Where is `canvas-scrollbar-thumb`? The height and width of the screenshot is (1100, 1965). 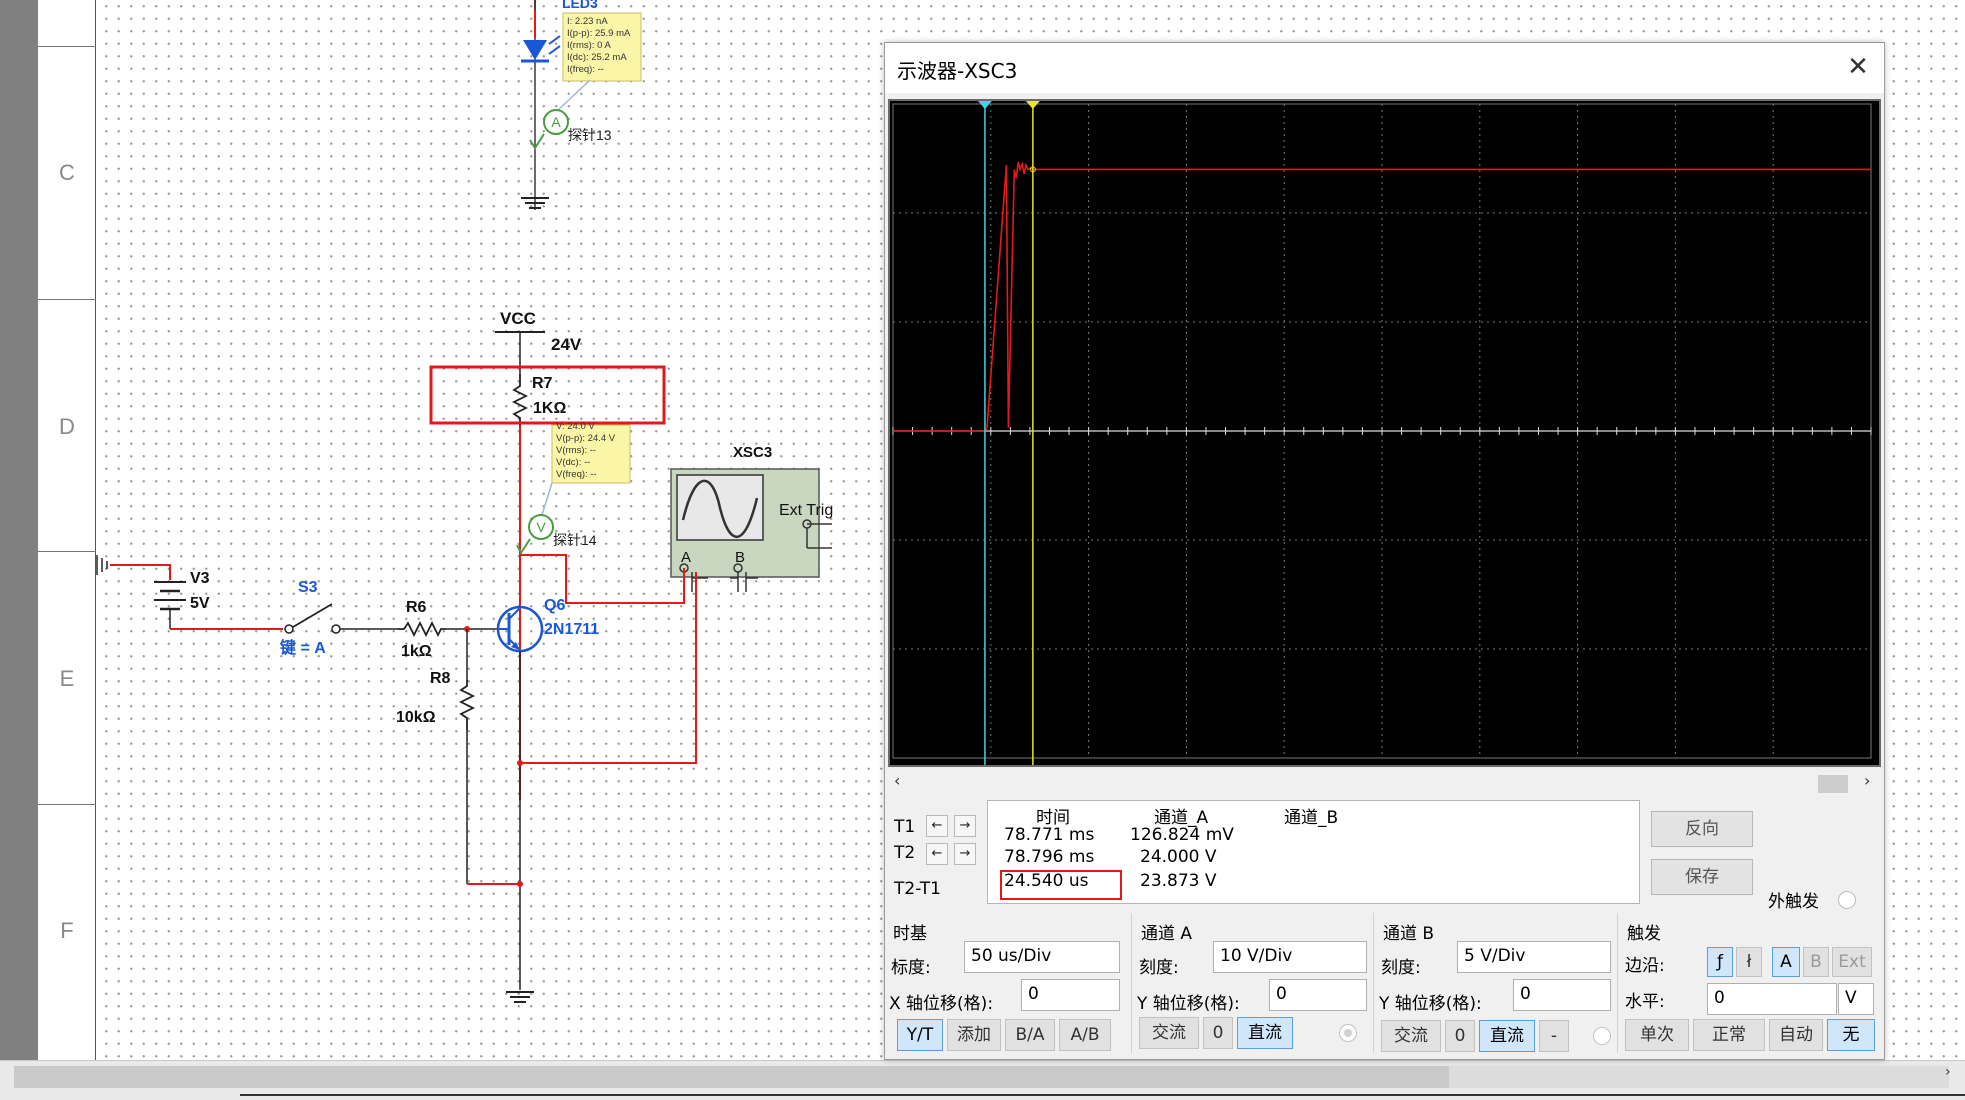 canvas-scrollbar-thumb is located at coordinates (731, 1077).